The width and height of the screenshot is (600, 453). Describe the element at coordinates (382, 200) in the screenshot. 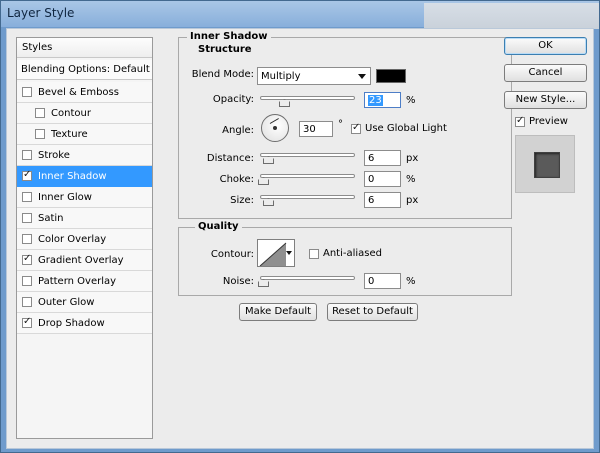

I see `size-input: 6` at that location.